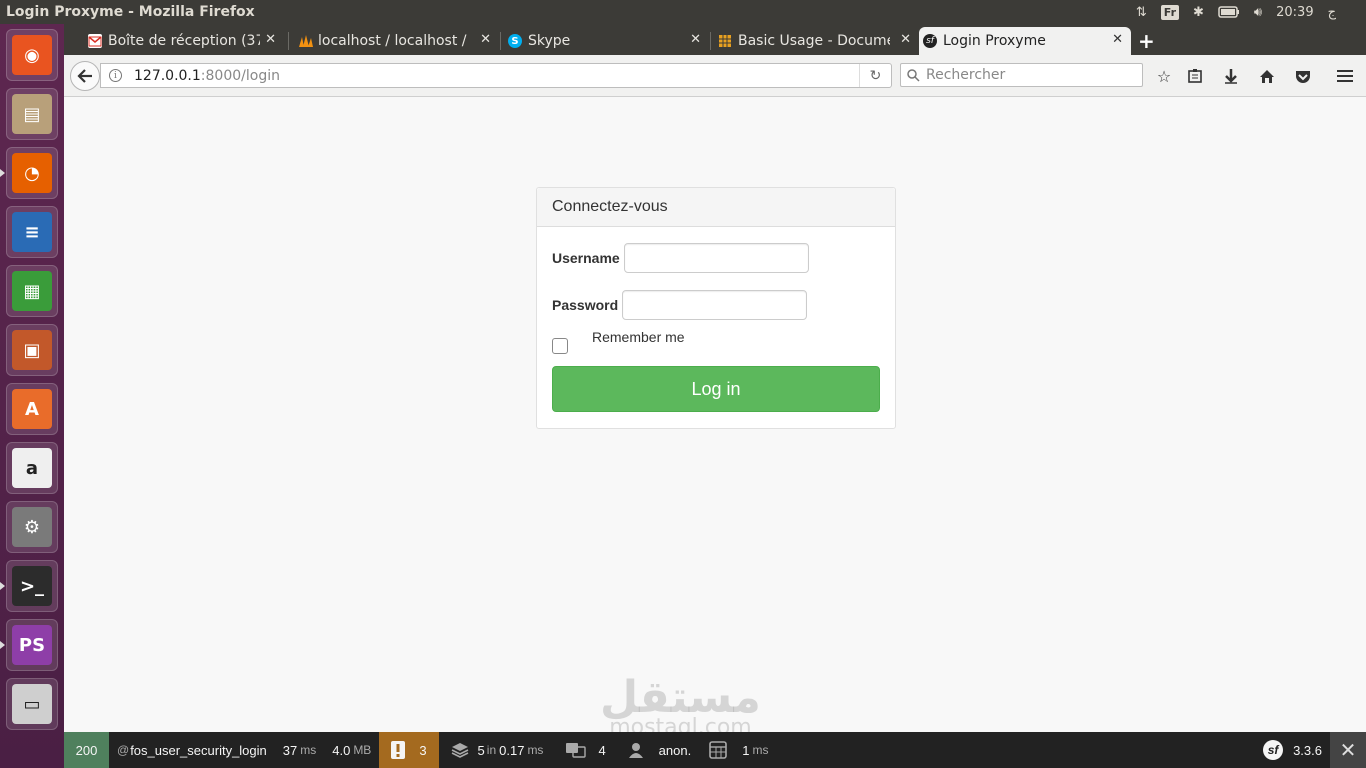 Image resolution: width=1366 pixels, height=768 pixels. What do you see at coordinates (535, 750) in the screenshot?
I see `cache-unit: ms` at bounding box center [535, 750].